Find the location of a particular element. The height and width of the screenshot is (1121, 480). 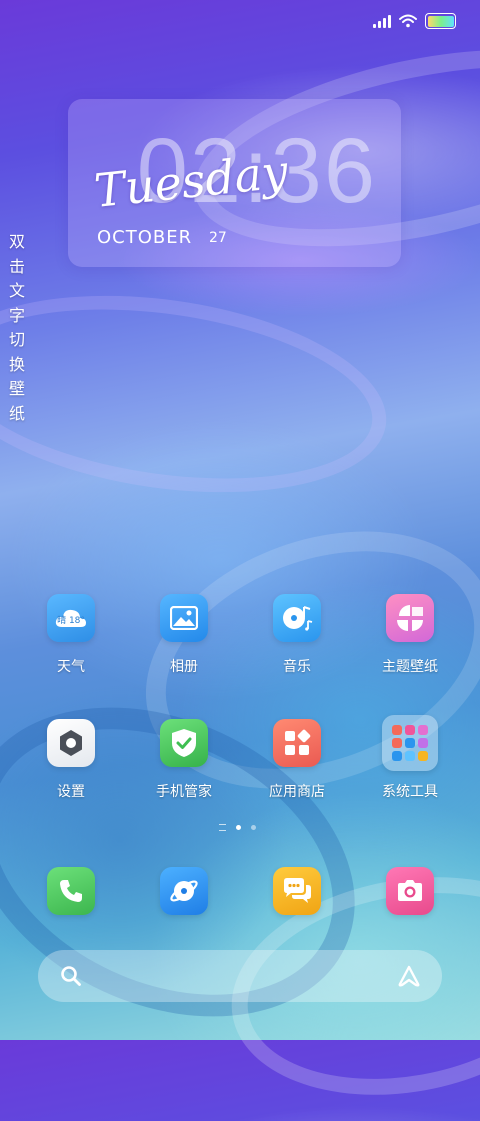

app-security: 手机管家 is located at coordinates (184, 760).